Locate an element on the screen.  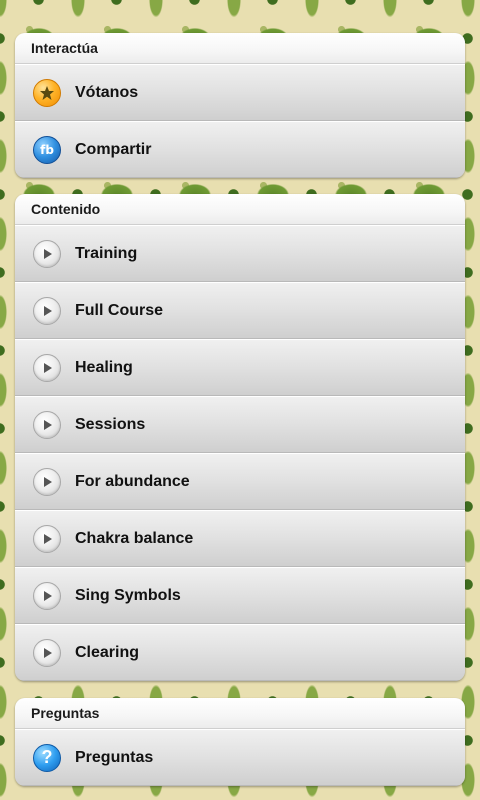
menu-item-votanos: Vótanos is located at coordinates (240, 92).